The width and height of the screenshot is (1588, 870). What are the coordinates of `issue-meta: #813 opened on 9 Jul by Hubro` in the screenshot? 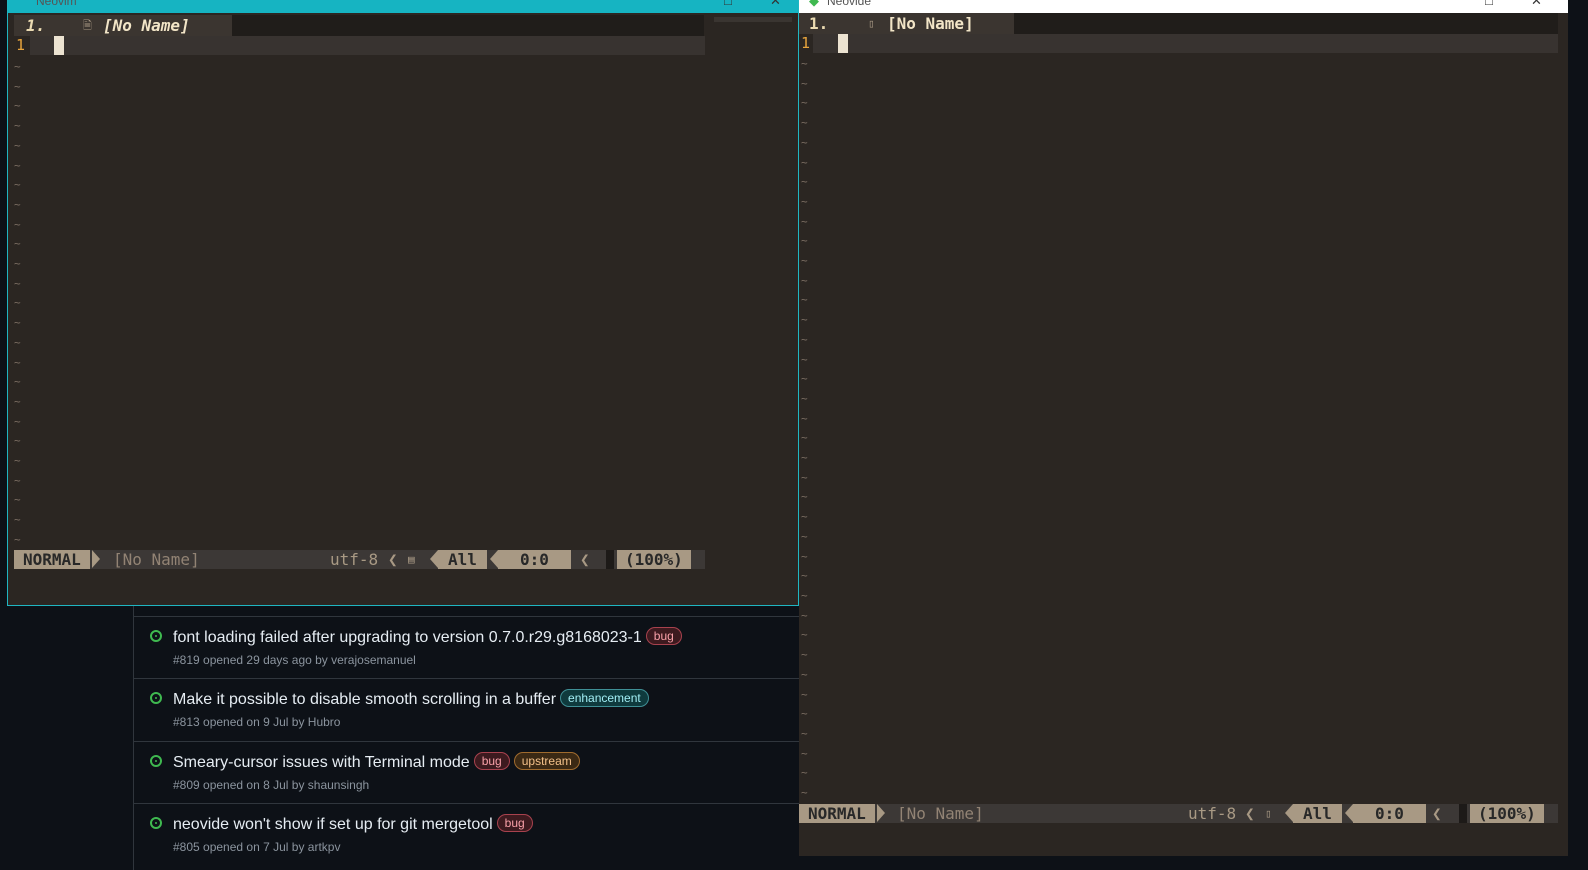 It's located at (257, 722).